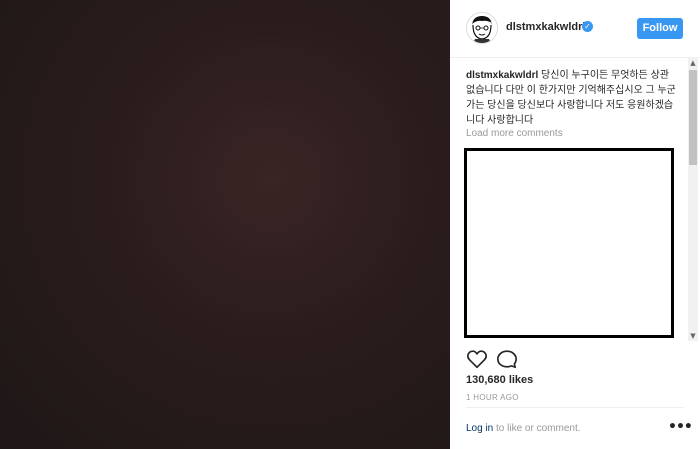 Image resolution: width=700 pixels, height=449 pixels. I want to click on heart-icon, so click(477, 359).